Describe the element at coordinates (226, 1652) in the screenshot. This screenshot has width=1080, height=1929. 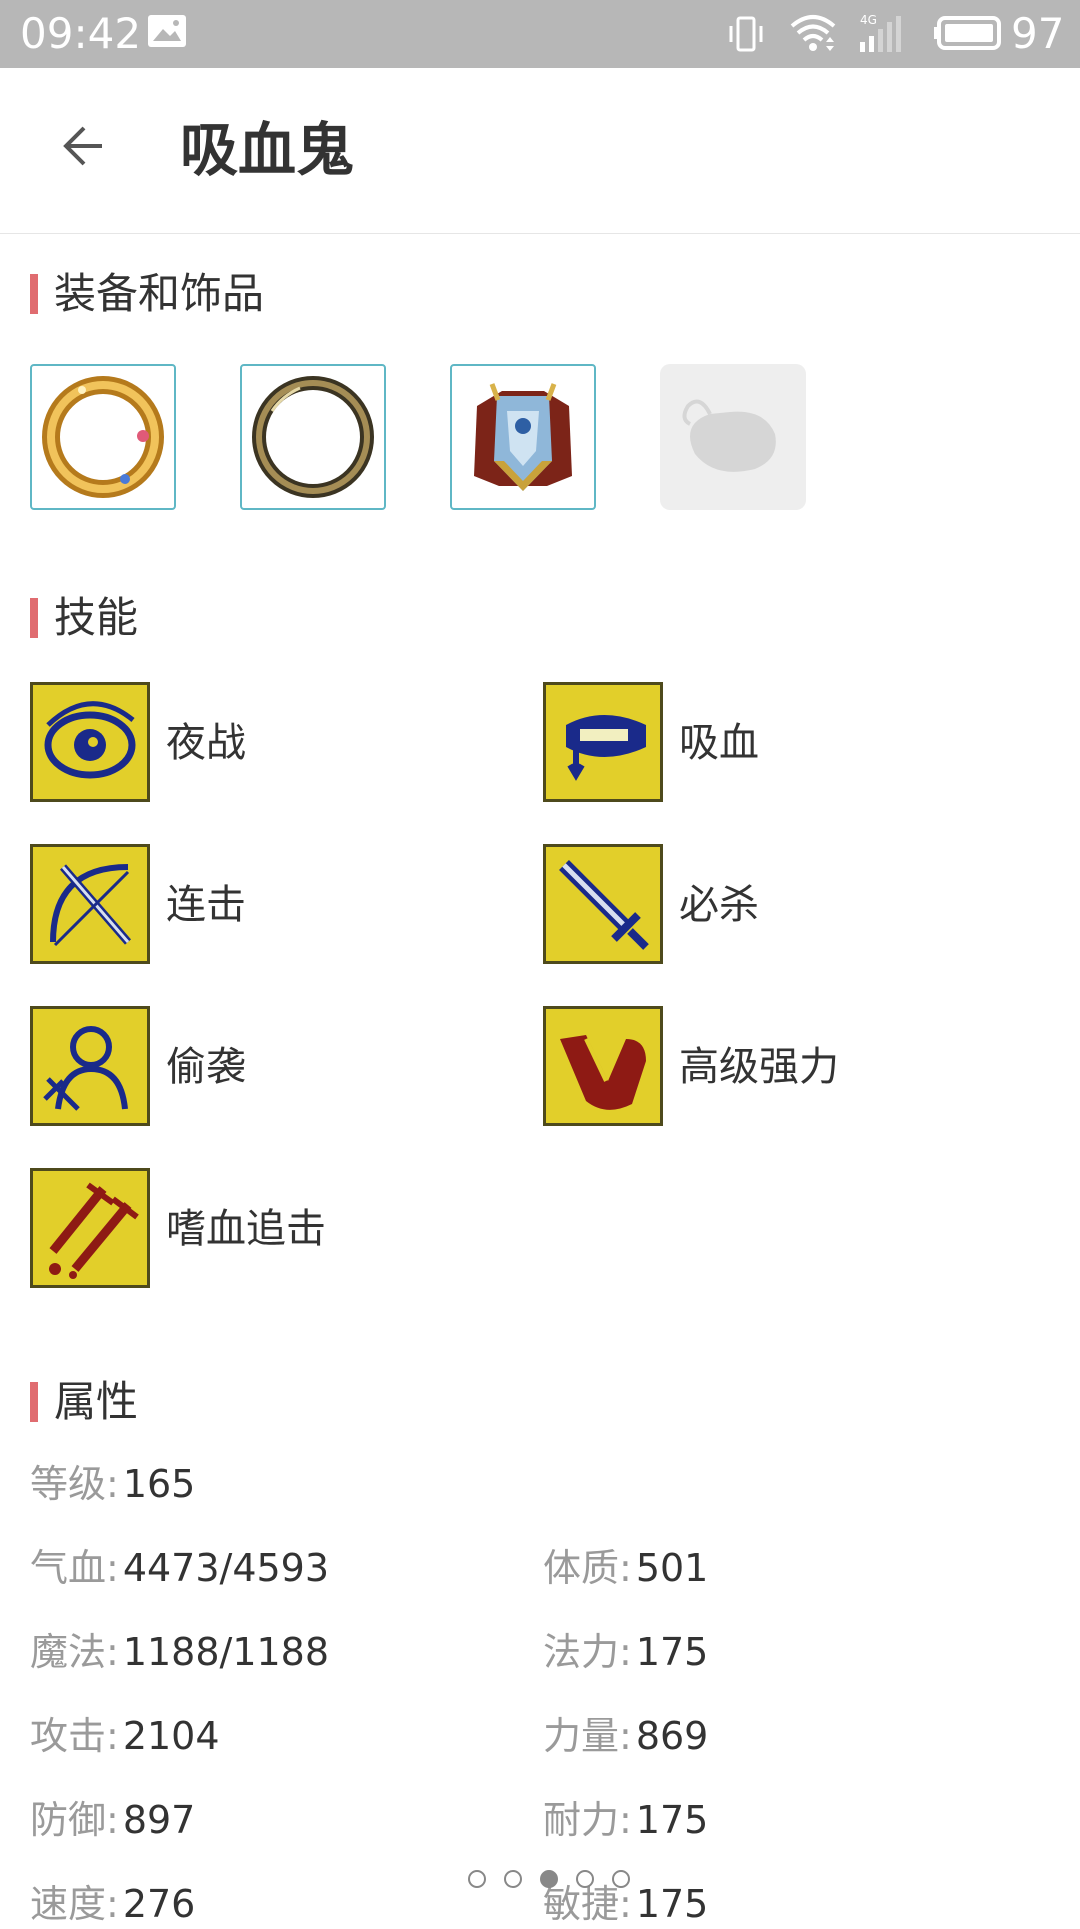
I see `attr-value: 1188/1188` at that location.